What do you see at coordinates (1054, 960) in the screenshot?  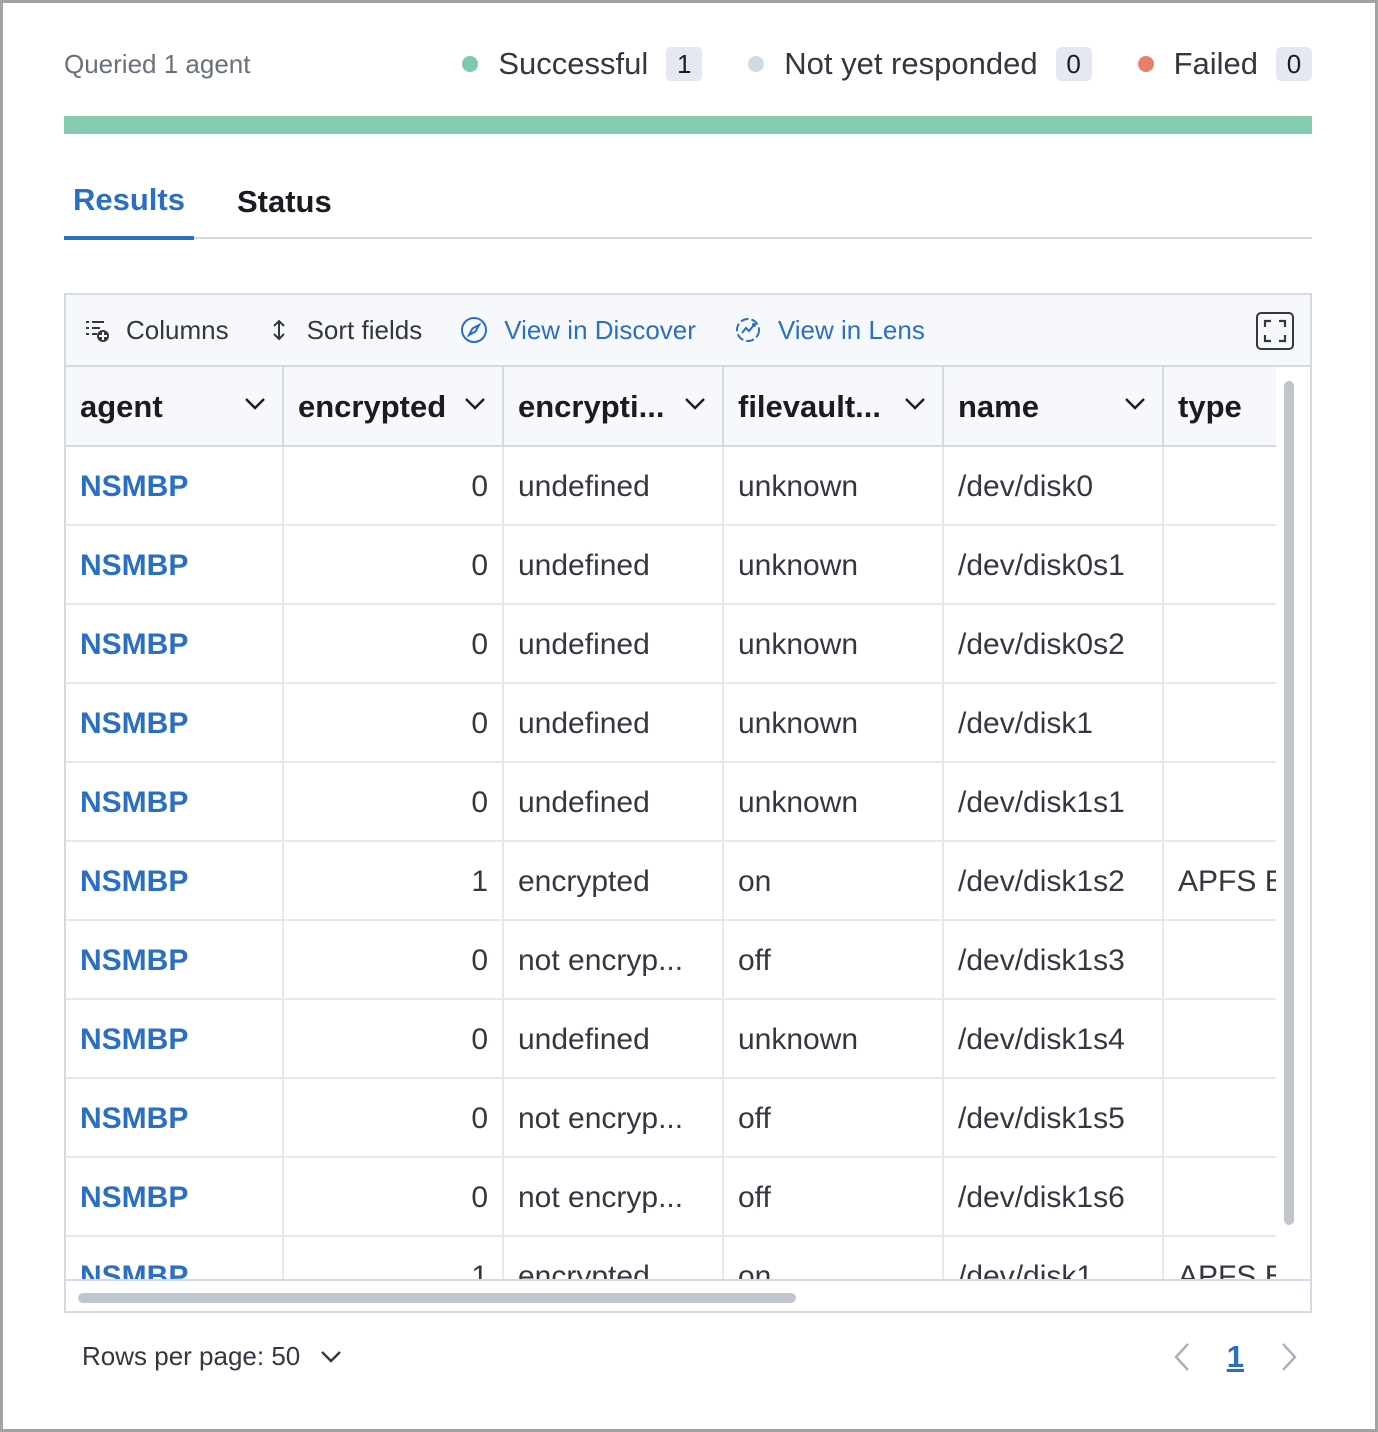 I see `name-cell: /dev/disk1s3` at bounding box center [1054, 960].